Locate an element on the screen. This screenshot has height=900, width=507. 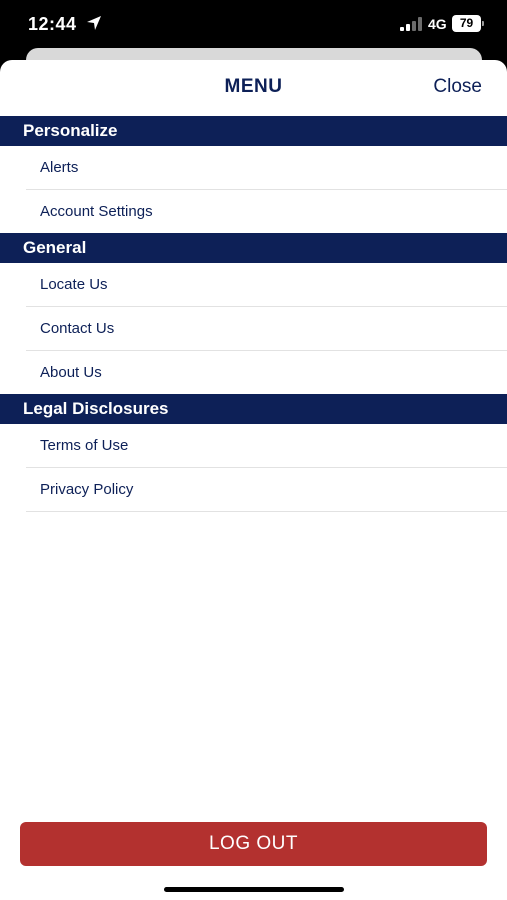
menu-item-alerts: Alerts is located at coordinates (266, 168).